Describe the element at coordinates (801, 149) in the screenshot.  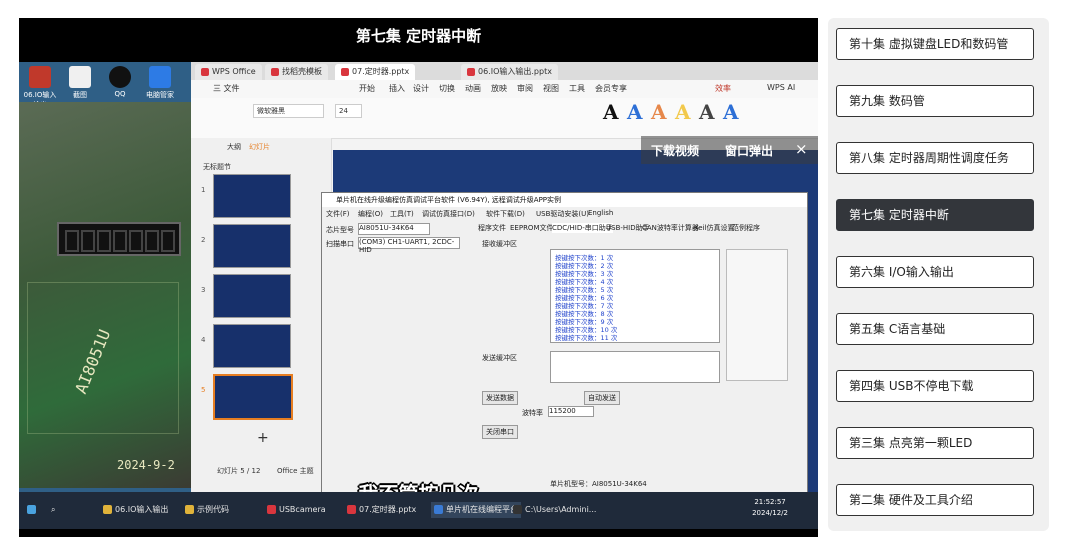
I see `close-icon: ×` at that location.